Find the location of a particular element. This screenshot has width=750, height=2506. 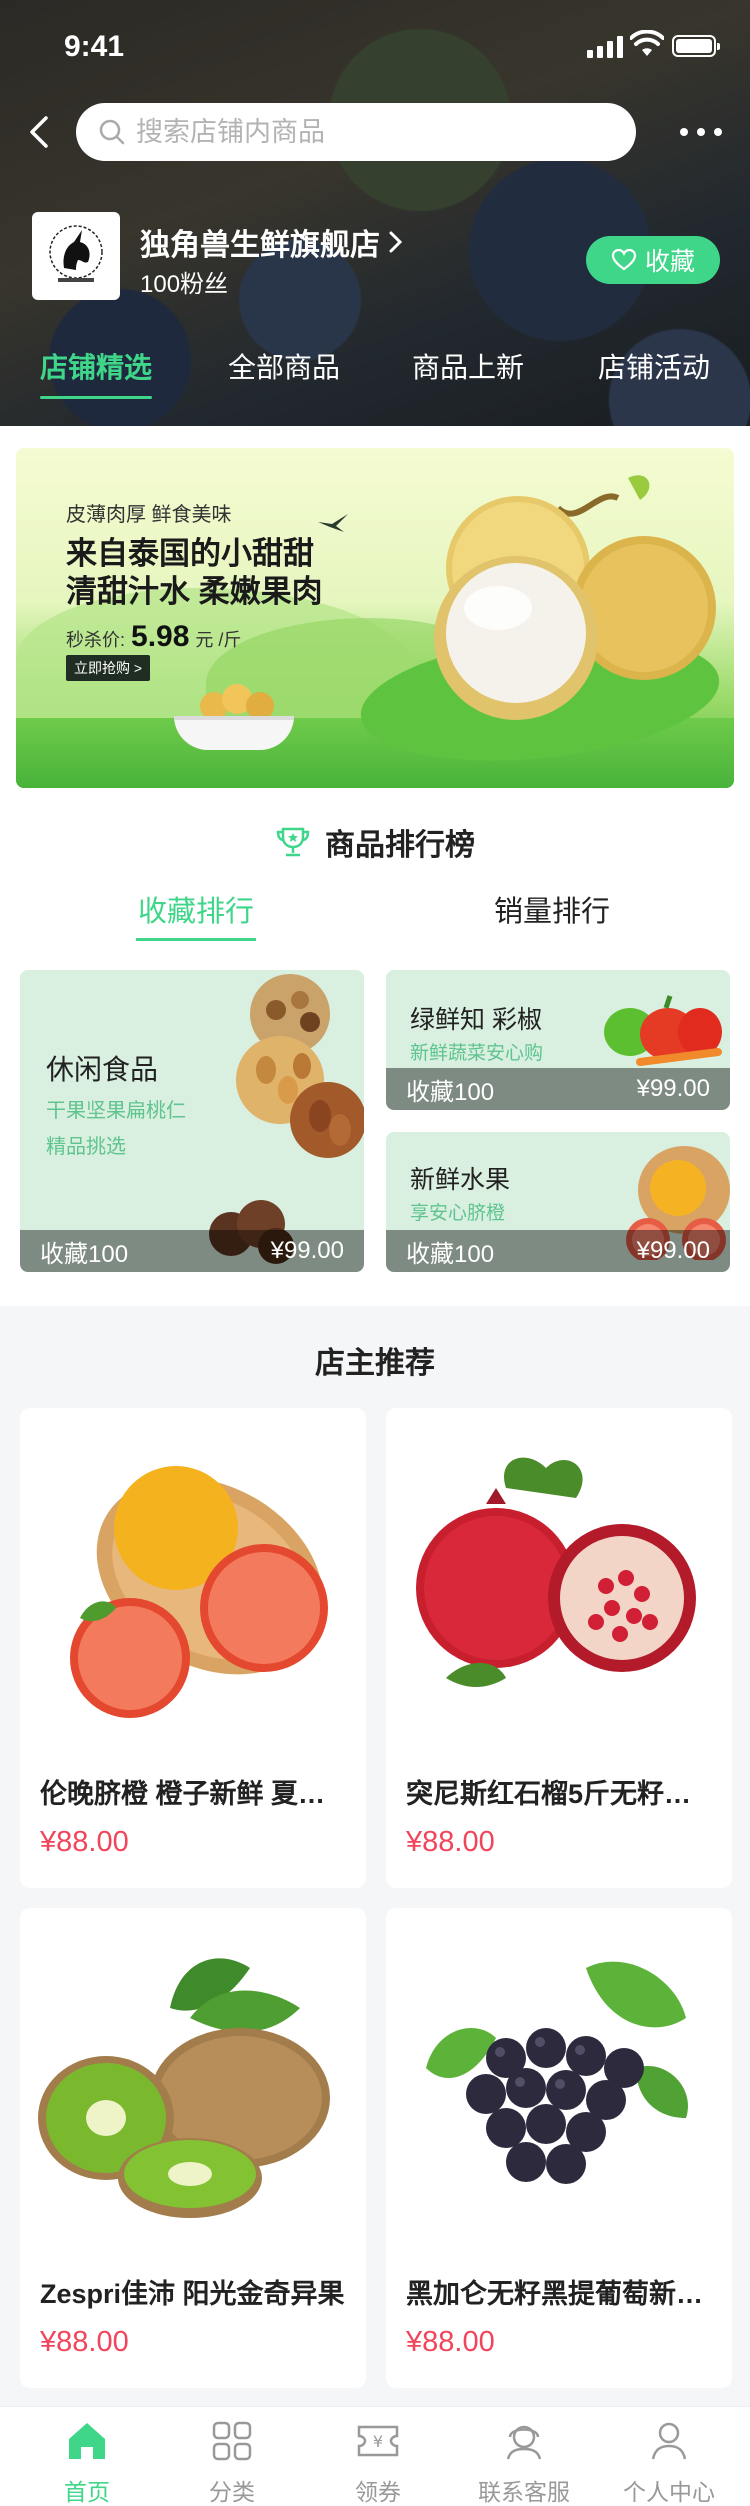

product-name: 伦晚脐橙 橙子新鲜 夏季当季水果 is located at coordinates (195, 1794).